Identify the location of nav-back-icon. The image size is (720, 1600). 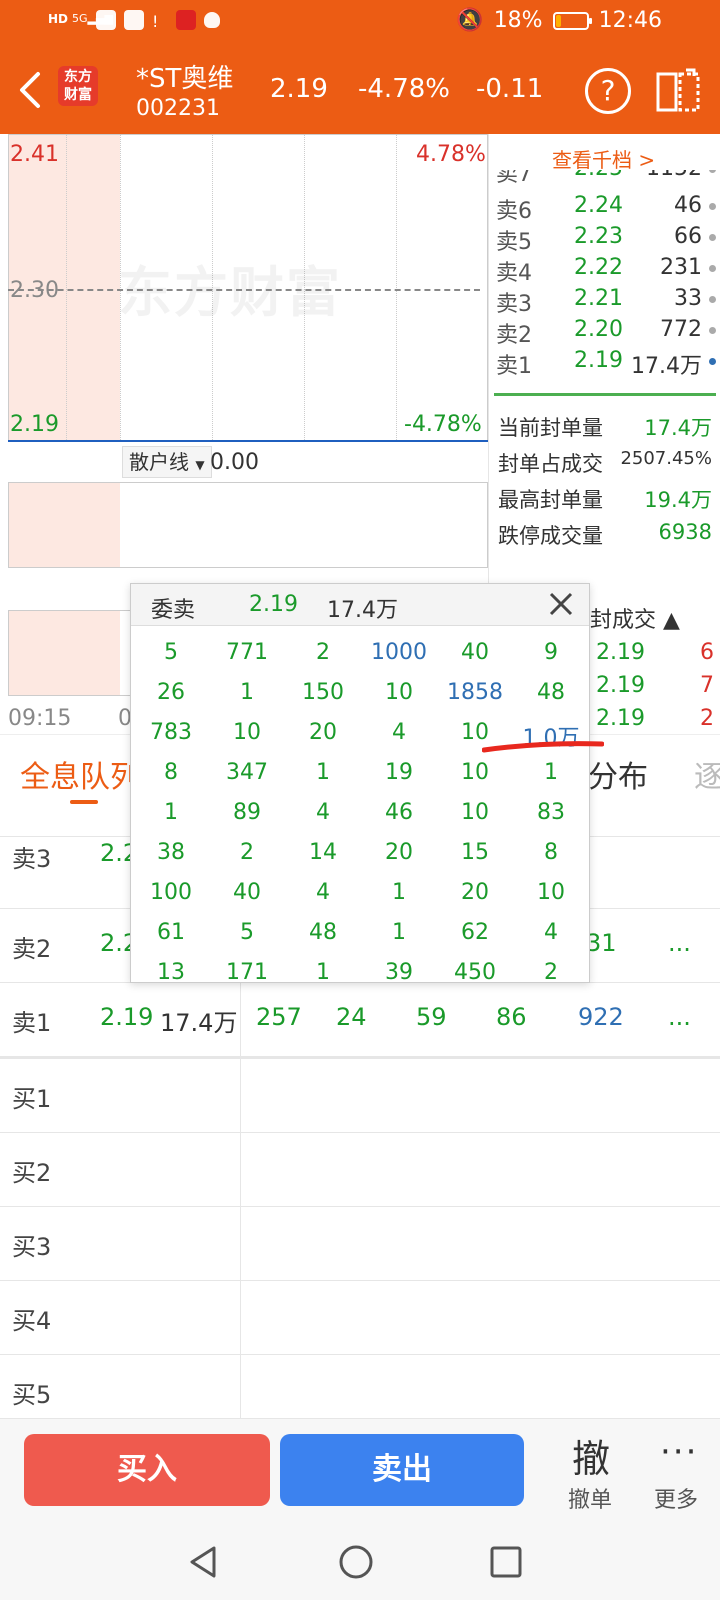
(204, 1562).